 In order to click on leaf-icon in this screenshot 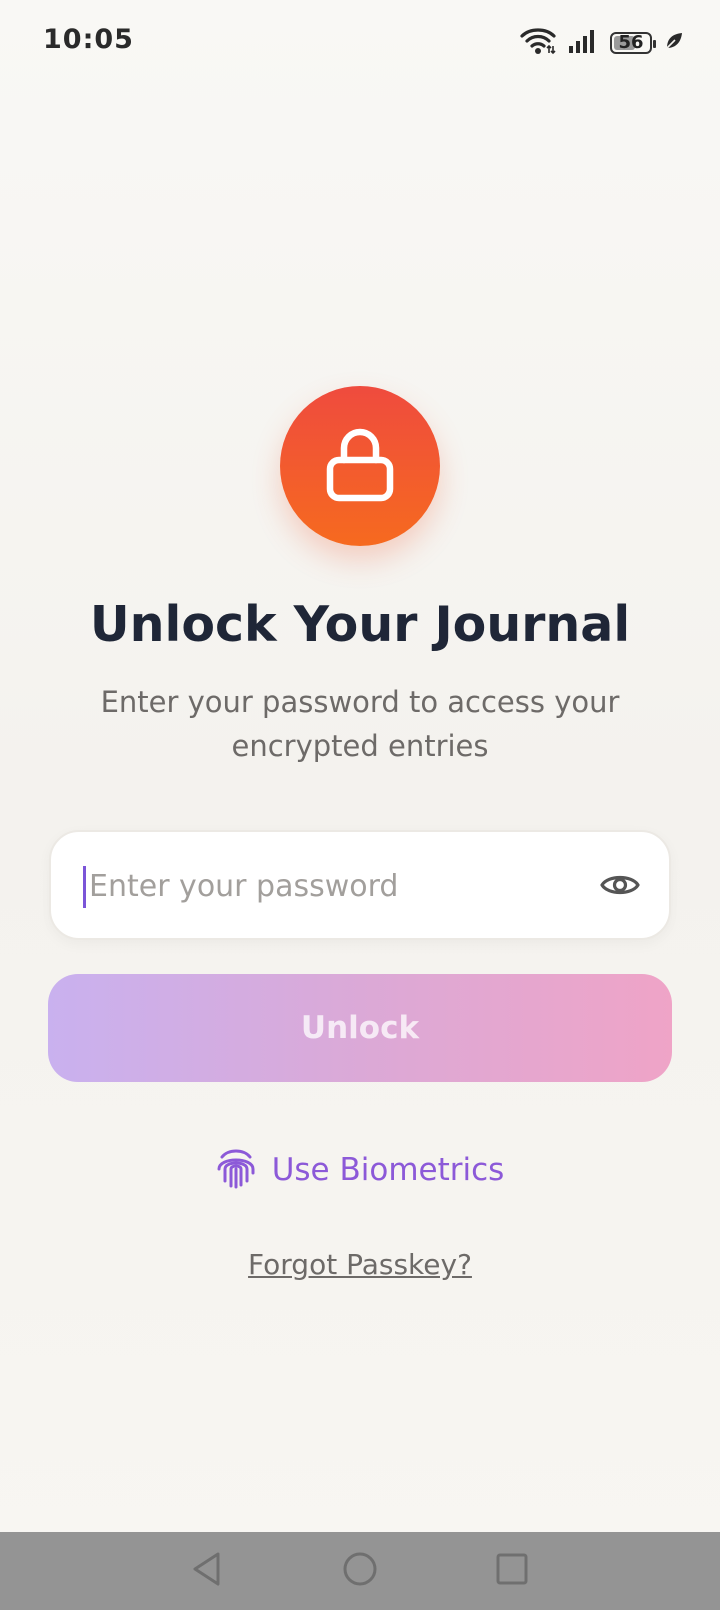, I will do `click(674, 43)`.